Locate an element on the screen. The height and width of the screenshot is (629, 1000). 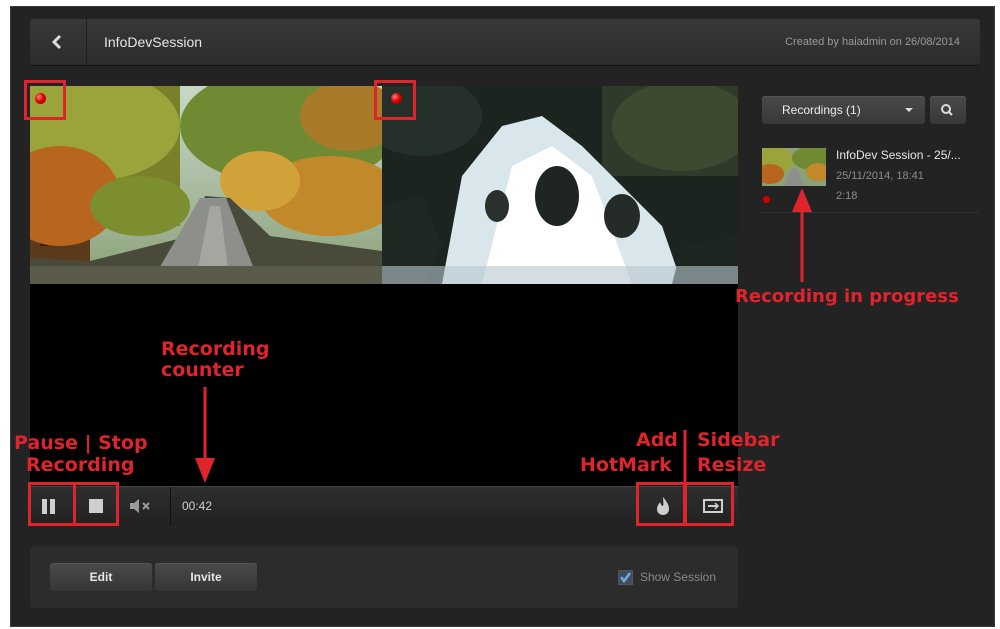
arrow-recording-head is located at coordinates (802, 200).